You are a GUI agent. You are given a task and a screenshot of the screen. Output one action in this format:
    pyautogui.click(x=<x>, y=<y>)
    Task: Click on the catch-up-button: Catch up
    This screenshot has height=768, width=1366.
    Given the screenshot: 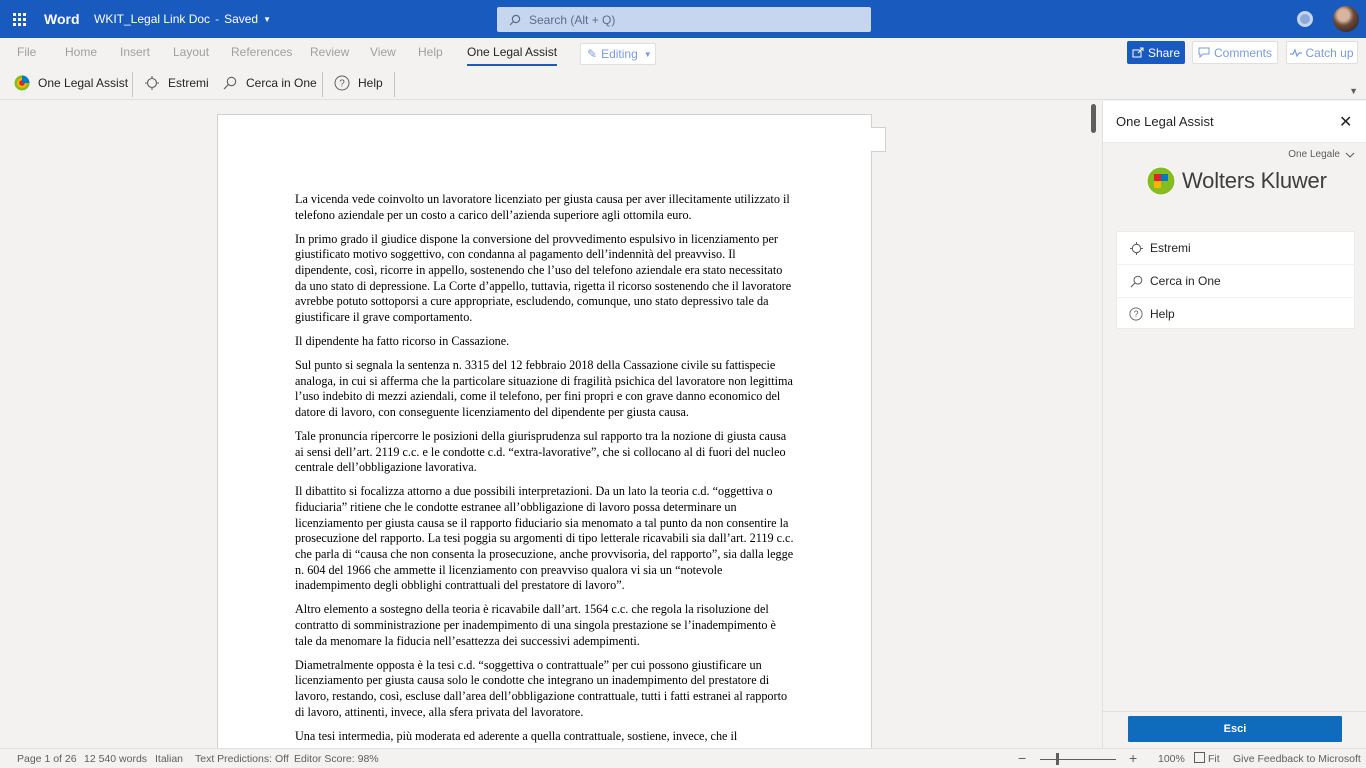 What is the action you would take?
    pyautogui.click(x=1322, y=52)
    